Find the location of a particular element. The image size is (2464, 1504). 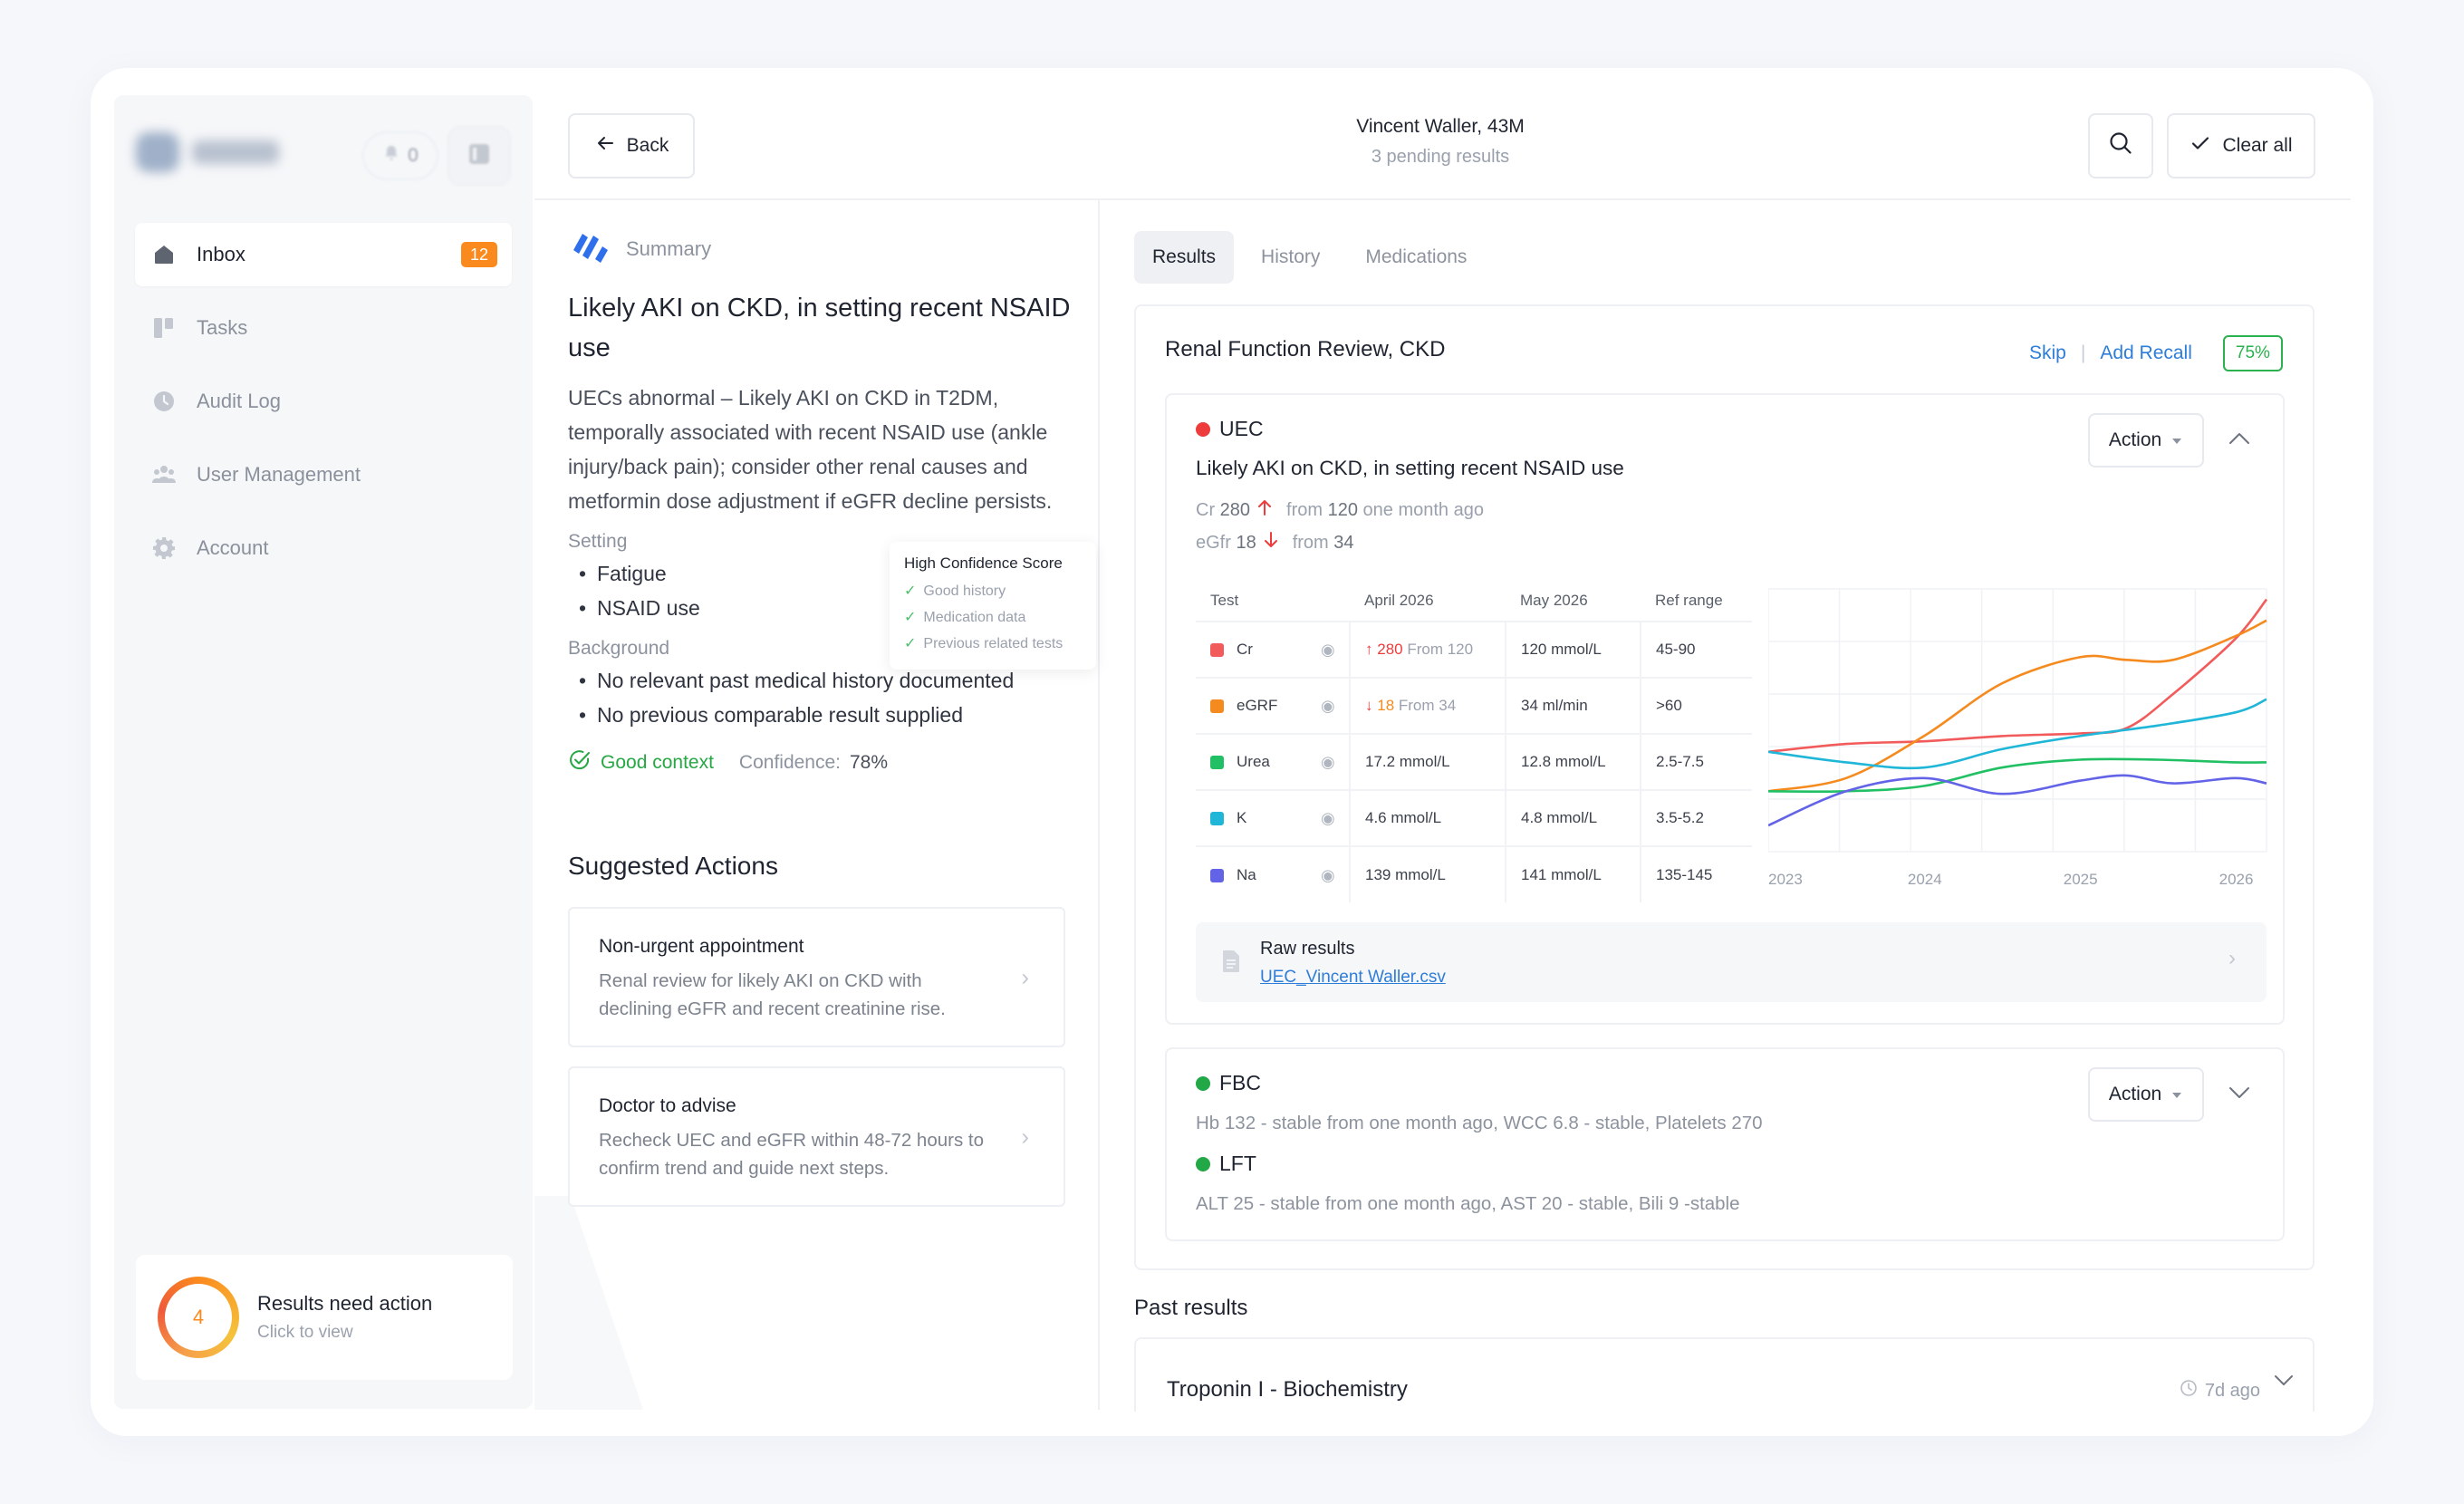

test-cell: Cr ◉ is located at coordinates (1273, 650).